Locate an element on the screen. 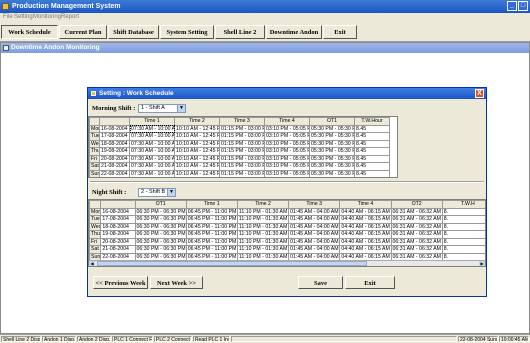 This screenshot has width=530, height=343. shift-database-button: Shift Database is located at coordinates (133, 32).